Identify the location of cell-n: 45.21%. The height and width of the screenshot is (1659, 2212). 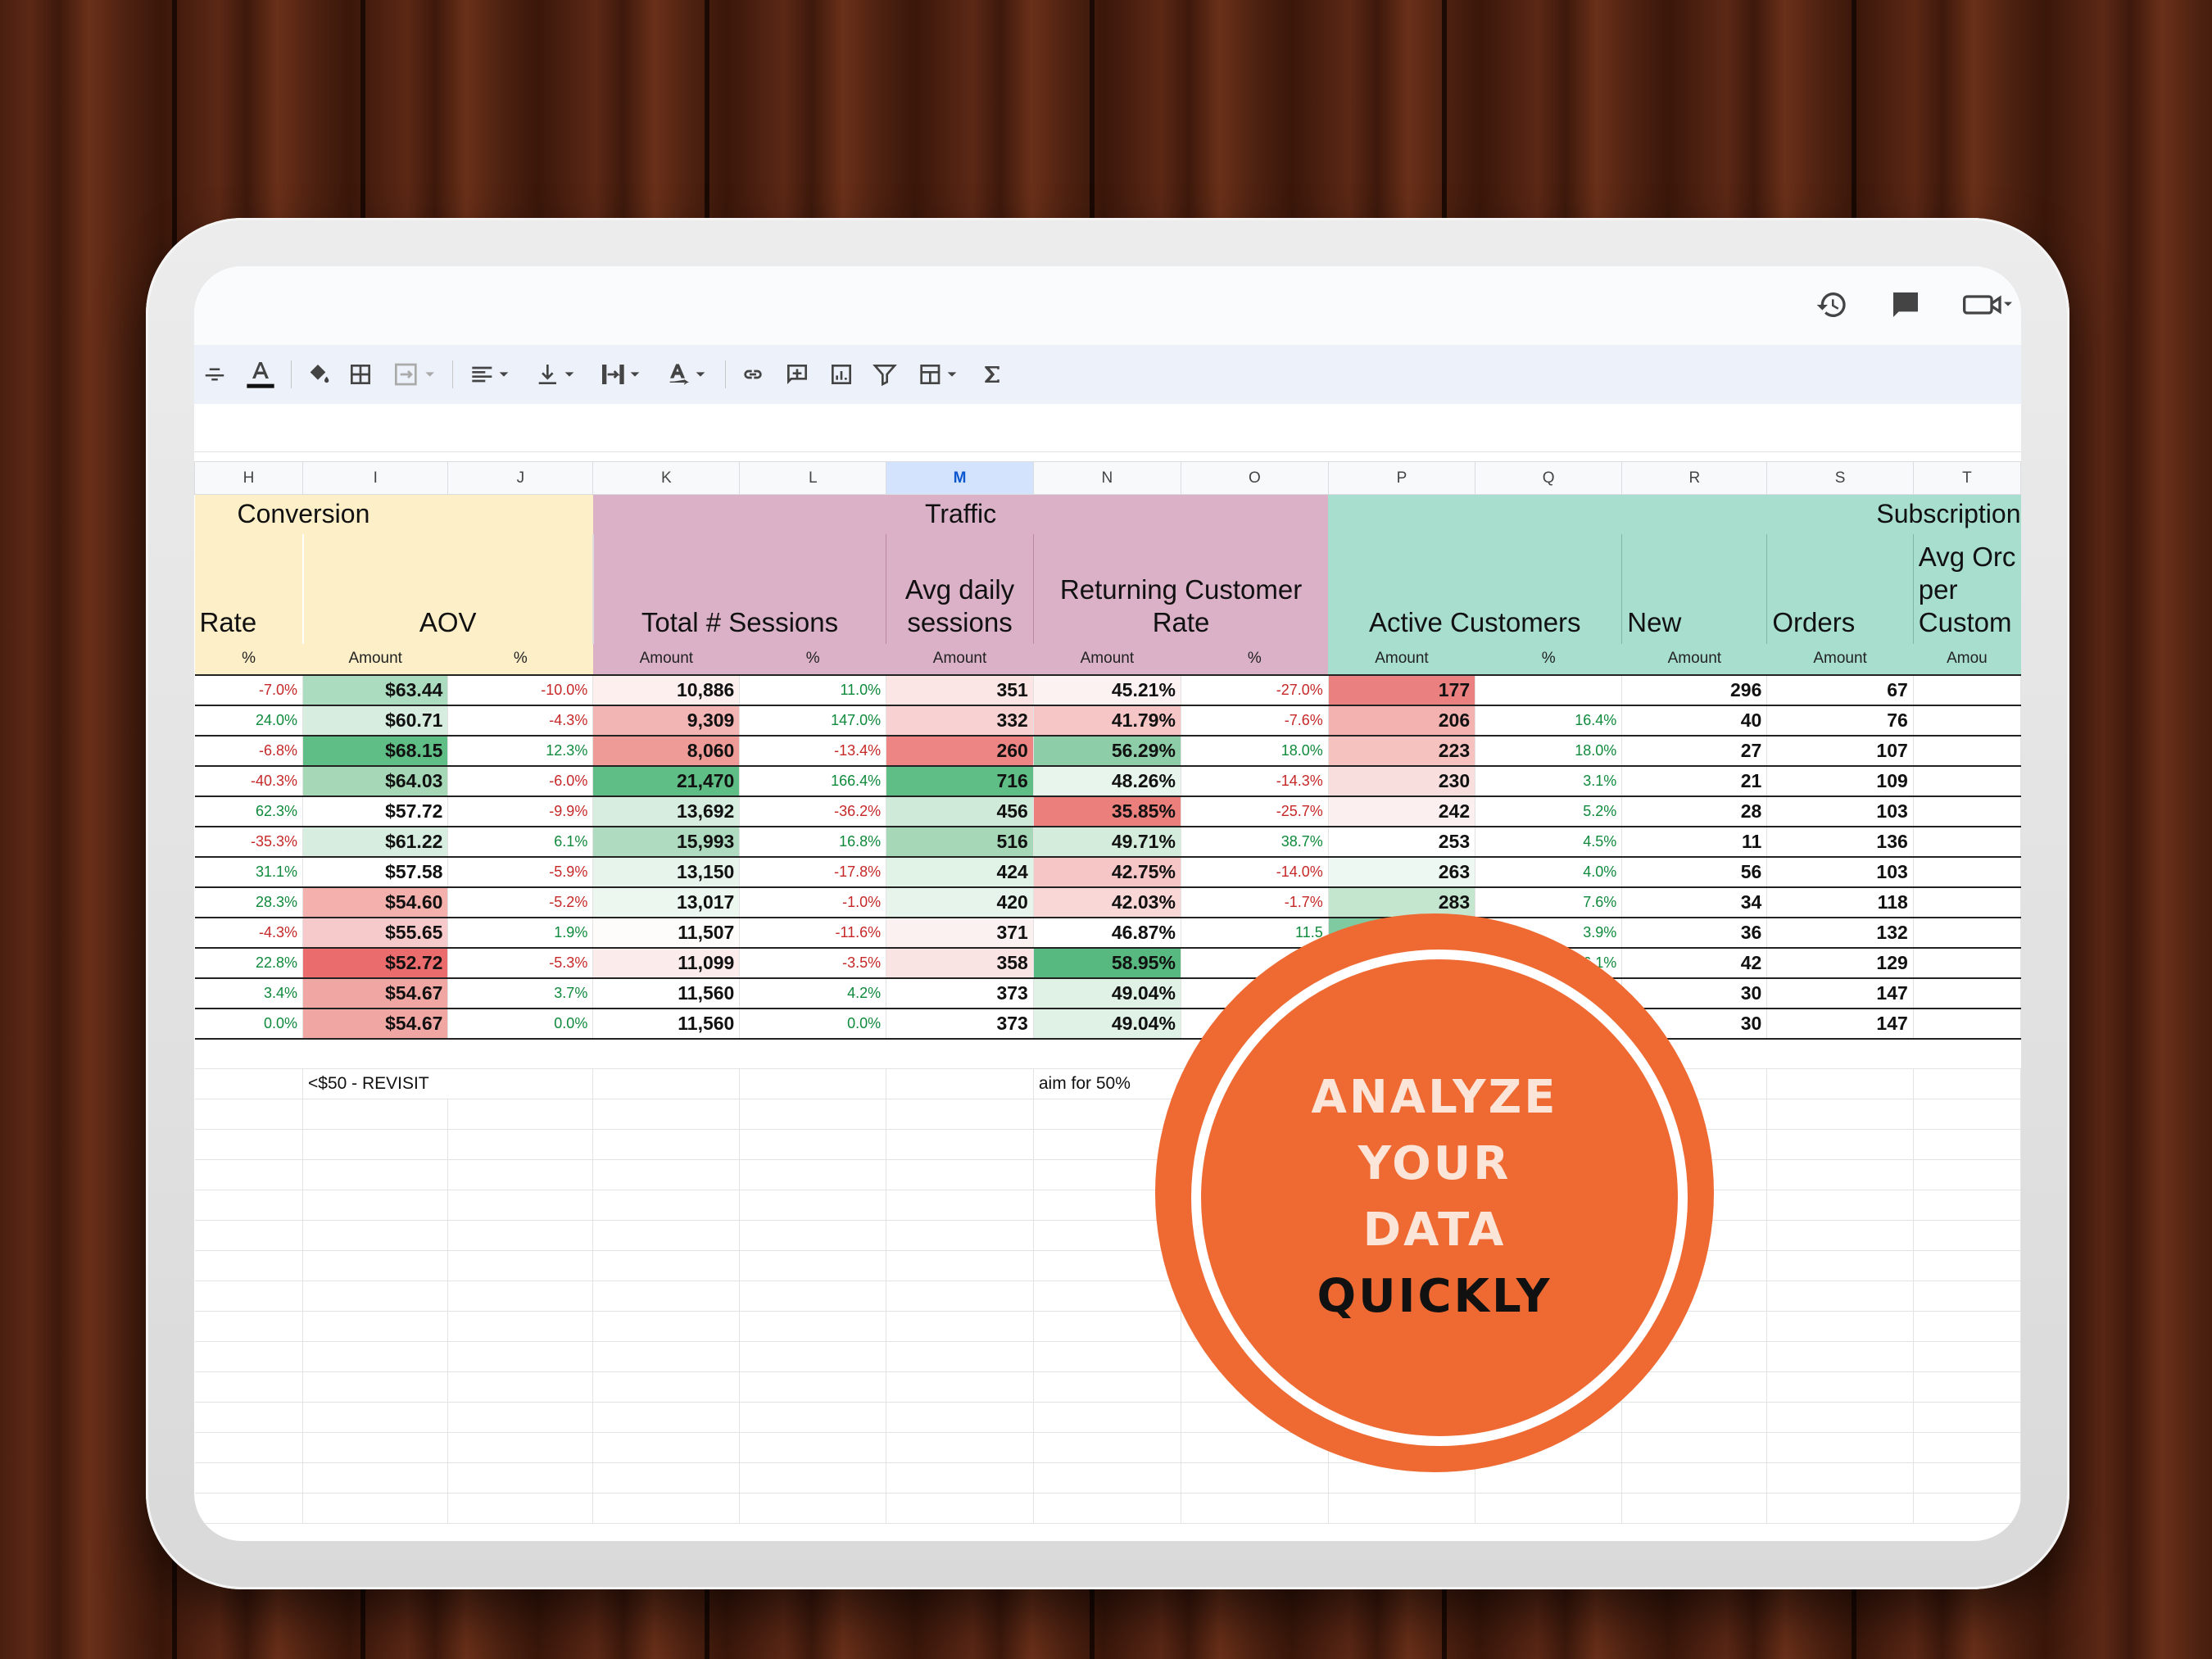
(1107, 690).